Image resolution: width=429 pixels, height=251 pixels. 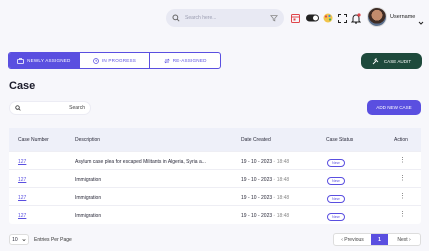 What do you see at coordinates (19, 239) in the screenshot?
I see `entries-per-page-select: 10` at bounding box center [19, 239].